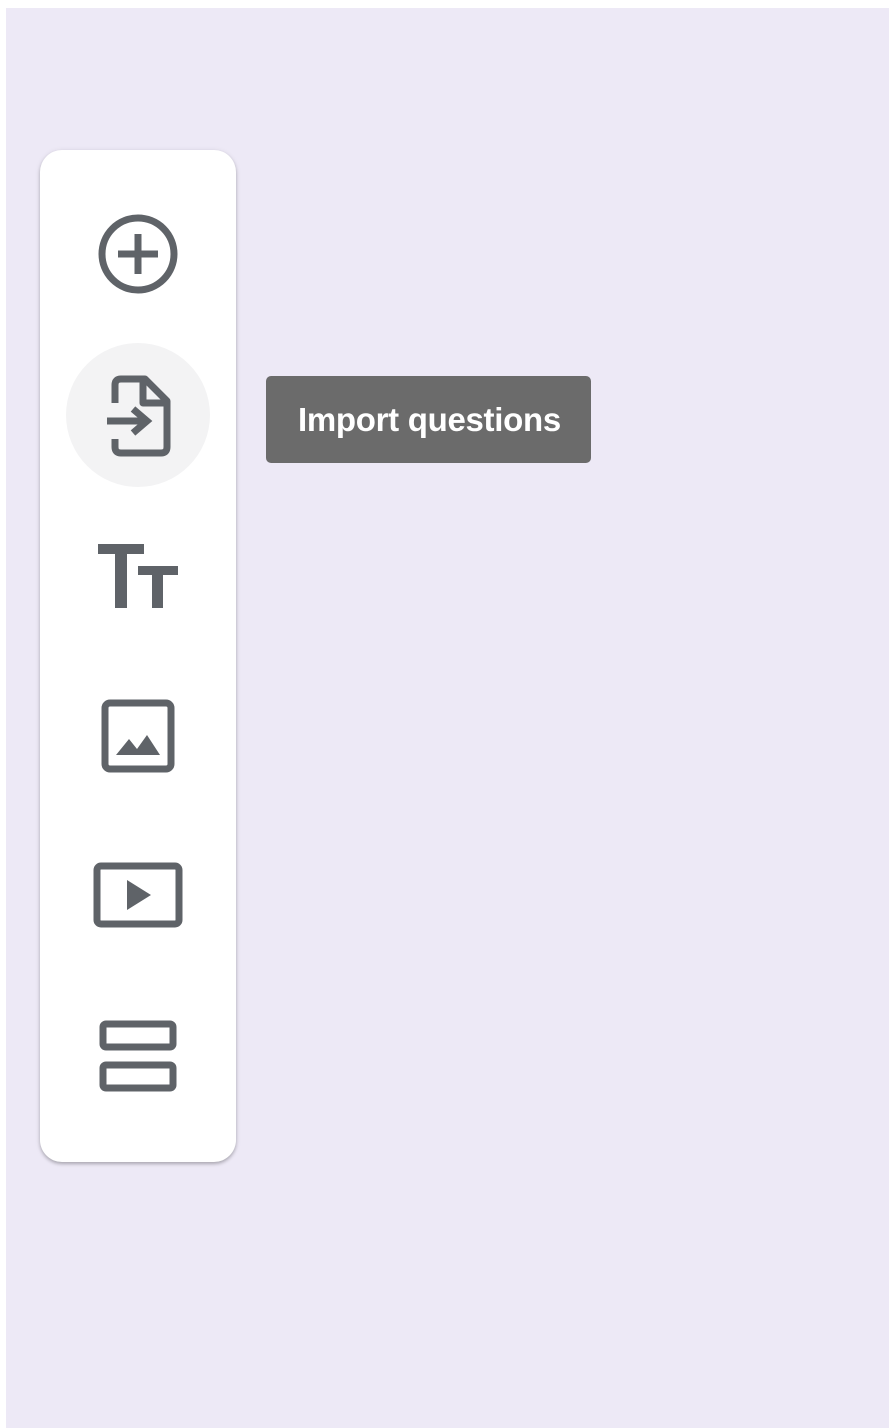  I want to click on add-image-button, so click(138, 736).